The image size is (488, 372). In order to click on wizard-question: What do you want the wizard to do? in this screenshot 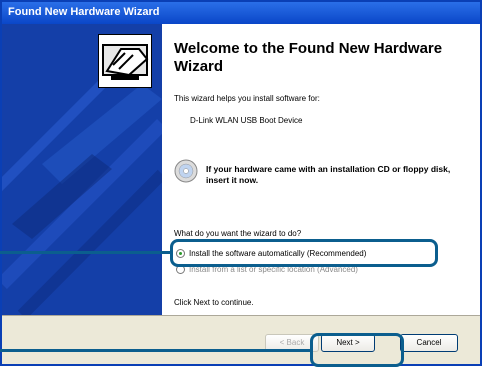, I will do `click(238, 233)`.